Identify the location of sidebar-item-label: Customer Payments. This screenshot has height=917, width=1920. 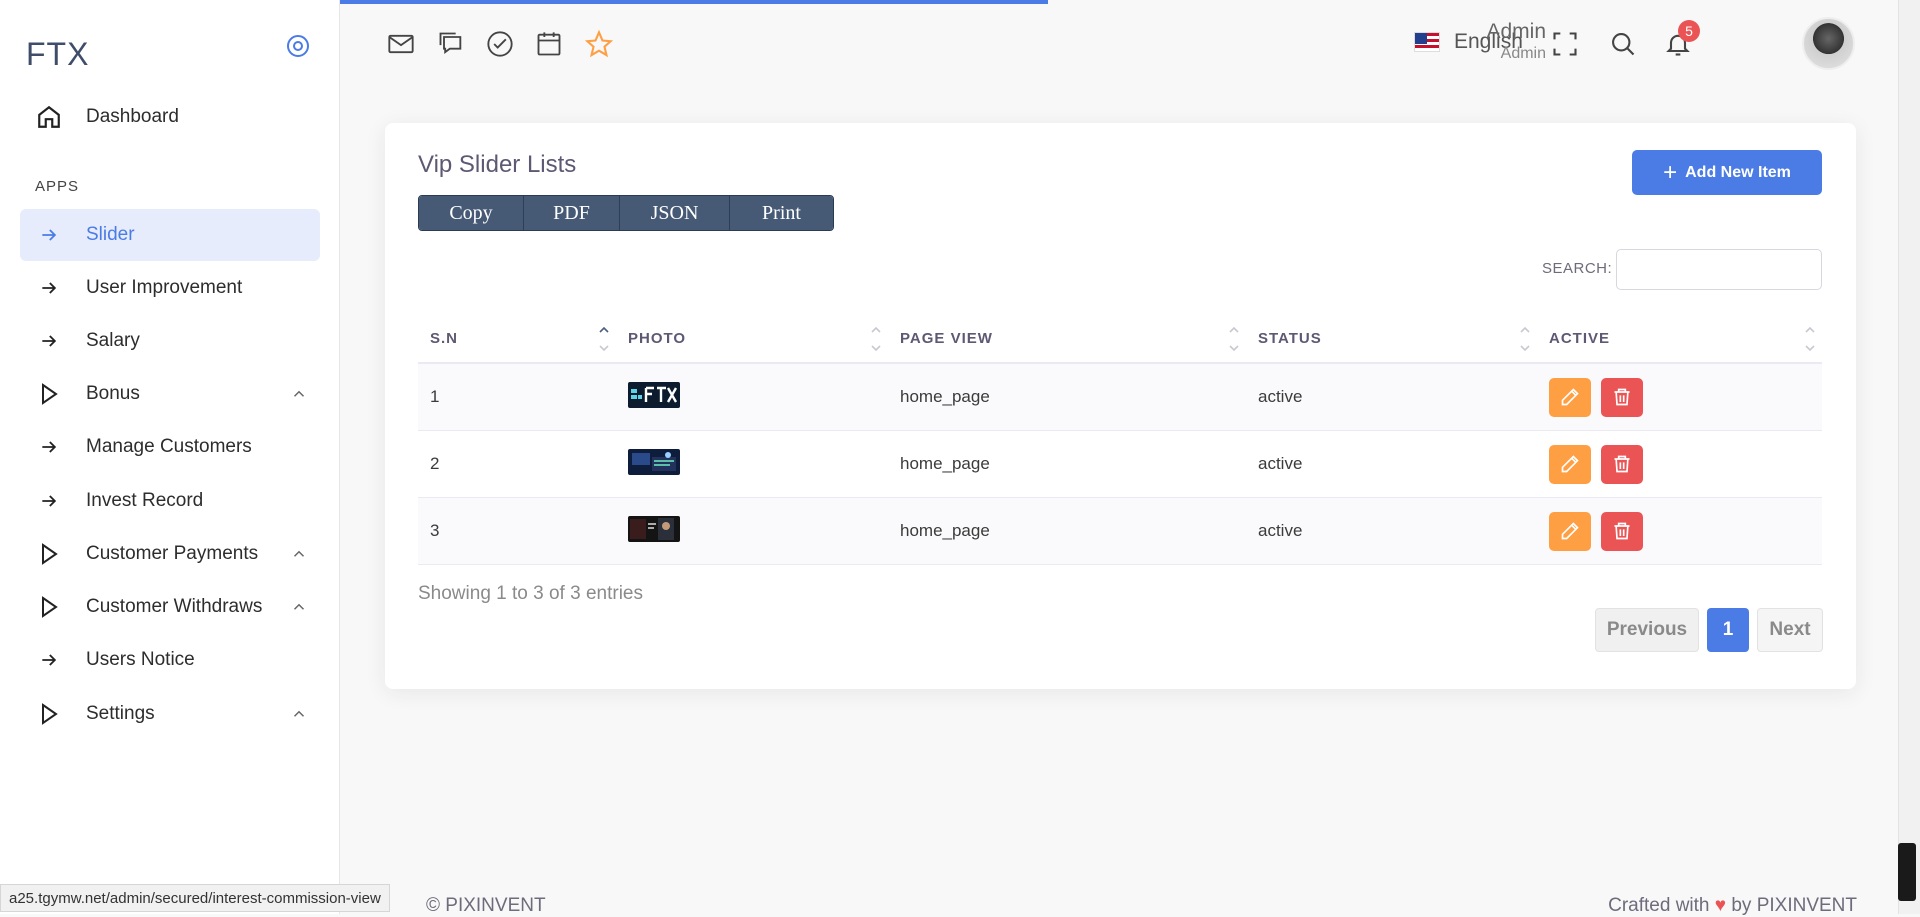
(172, 553).